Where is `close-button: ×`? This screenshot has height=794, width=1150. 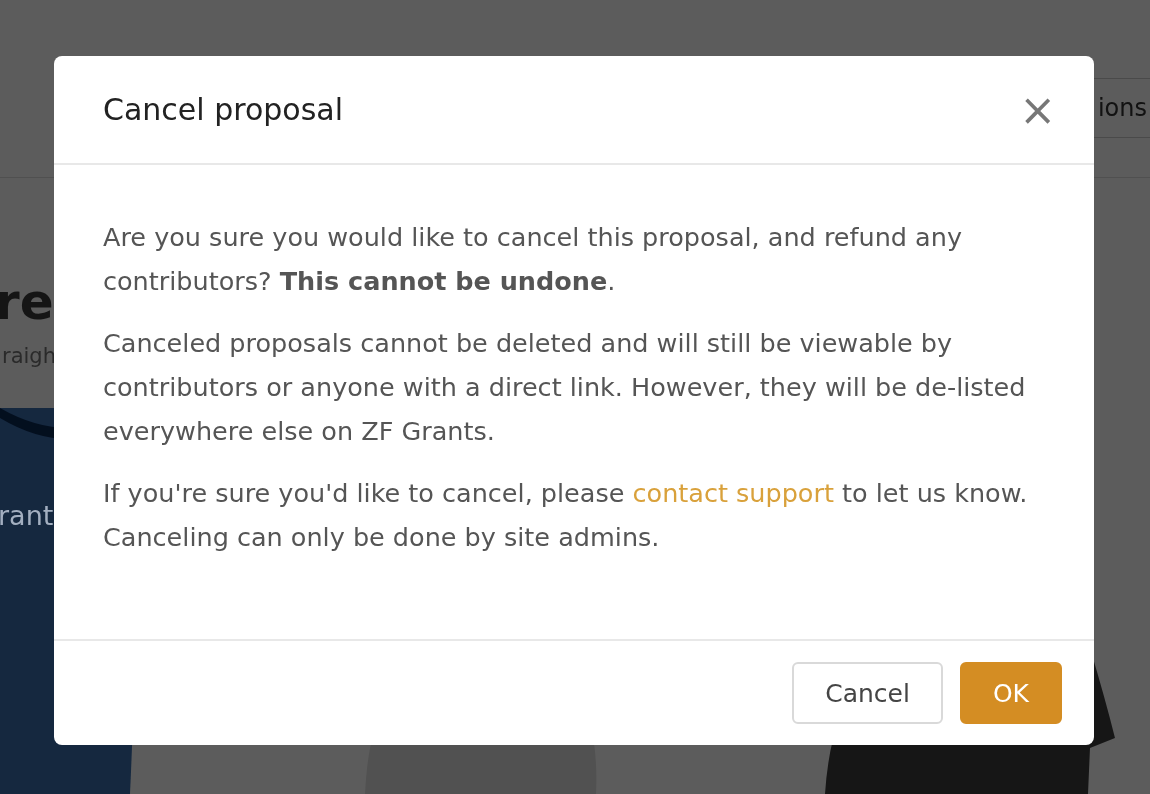 close-button: × is located at coordinates (1037, 109).